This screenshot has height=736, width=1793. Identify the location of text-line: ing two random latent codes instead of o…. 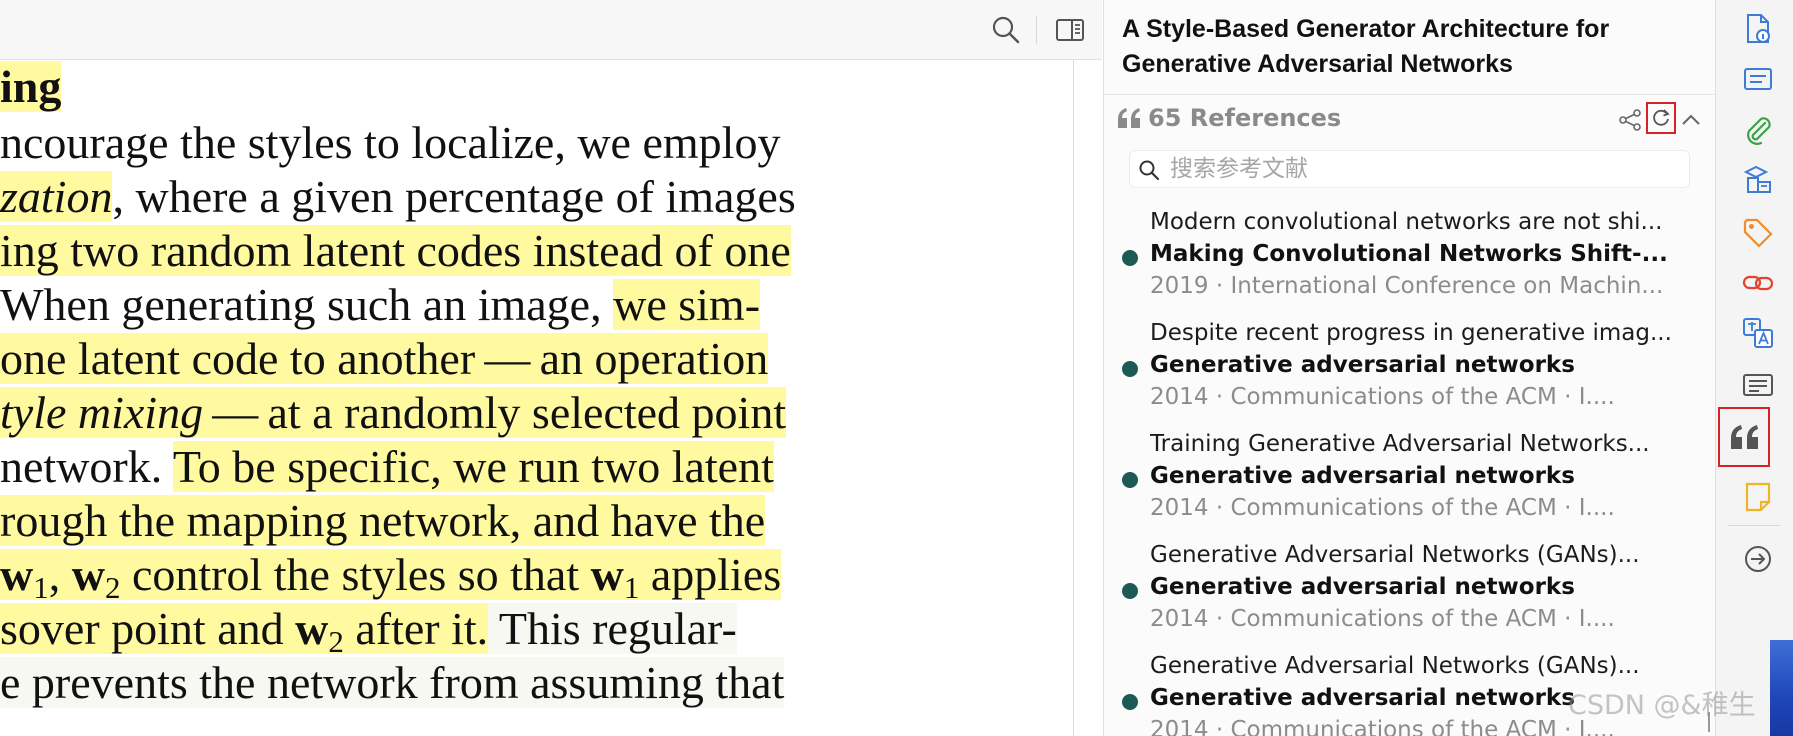
(395, 250).